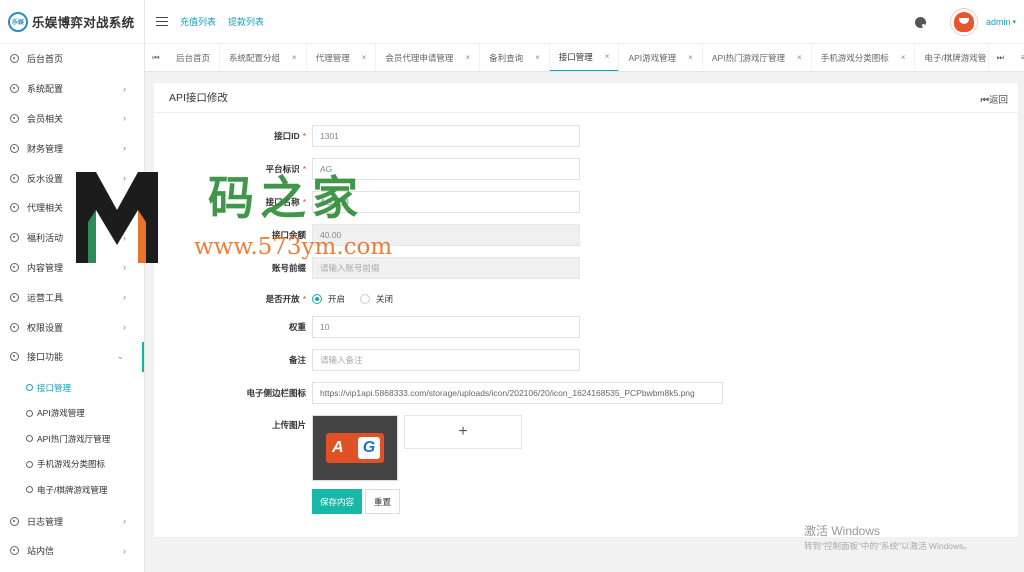 The width and height of the screenshot is (1024, 572). Describe the element at coordinates (72, 521) in the screenshot. I see `sidebar-item-logs: 日志管理 ›` at that location.